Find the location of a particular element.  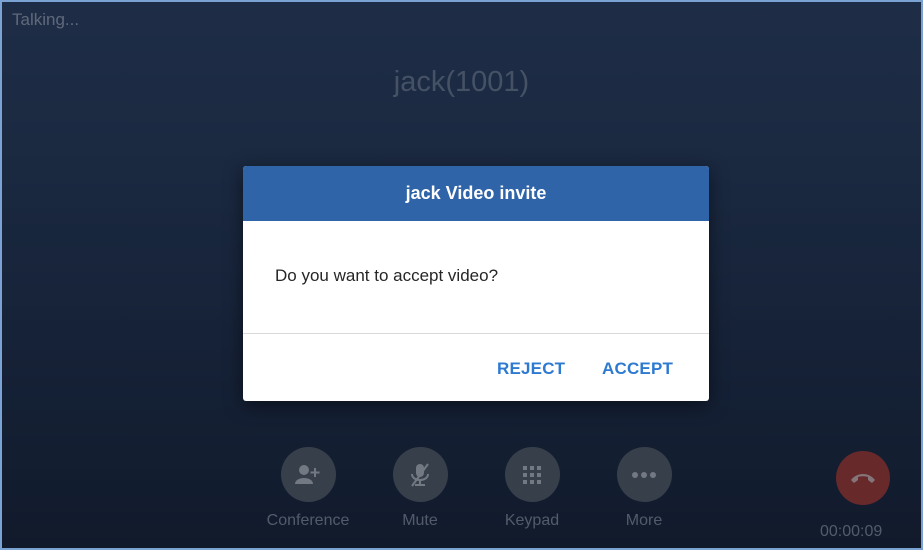

dialog-message: Do you want to accept video? is located at coordinates (387, 275).